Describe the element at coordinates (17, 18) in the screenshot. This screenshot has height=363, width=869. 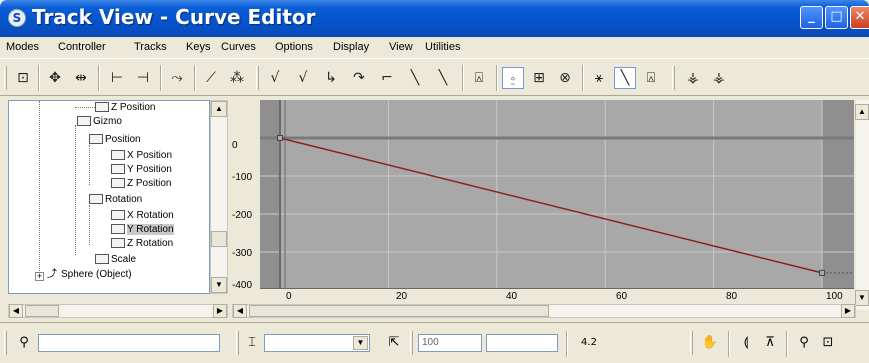
I see `app-logo-icon: S` at that location.